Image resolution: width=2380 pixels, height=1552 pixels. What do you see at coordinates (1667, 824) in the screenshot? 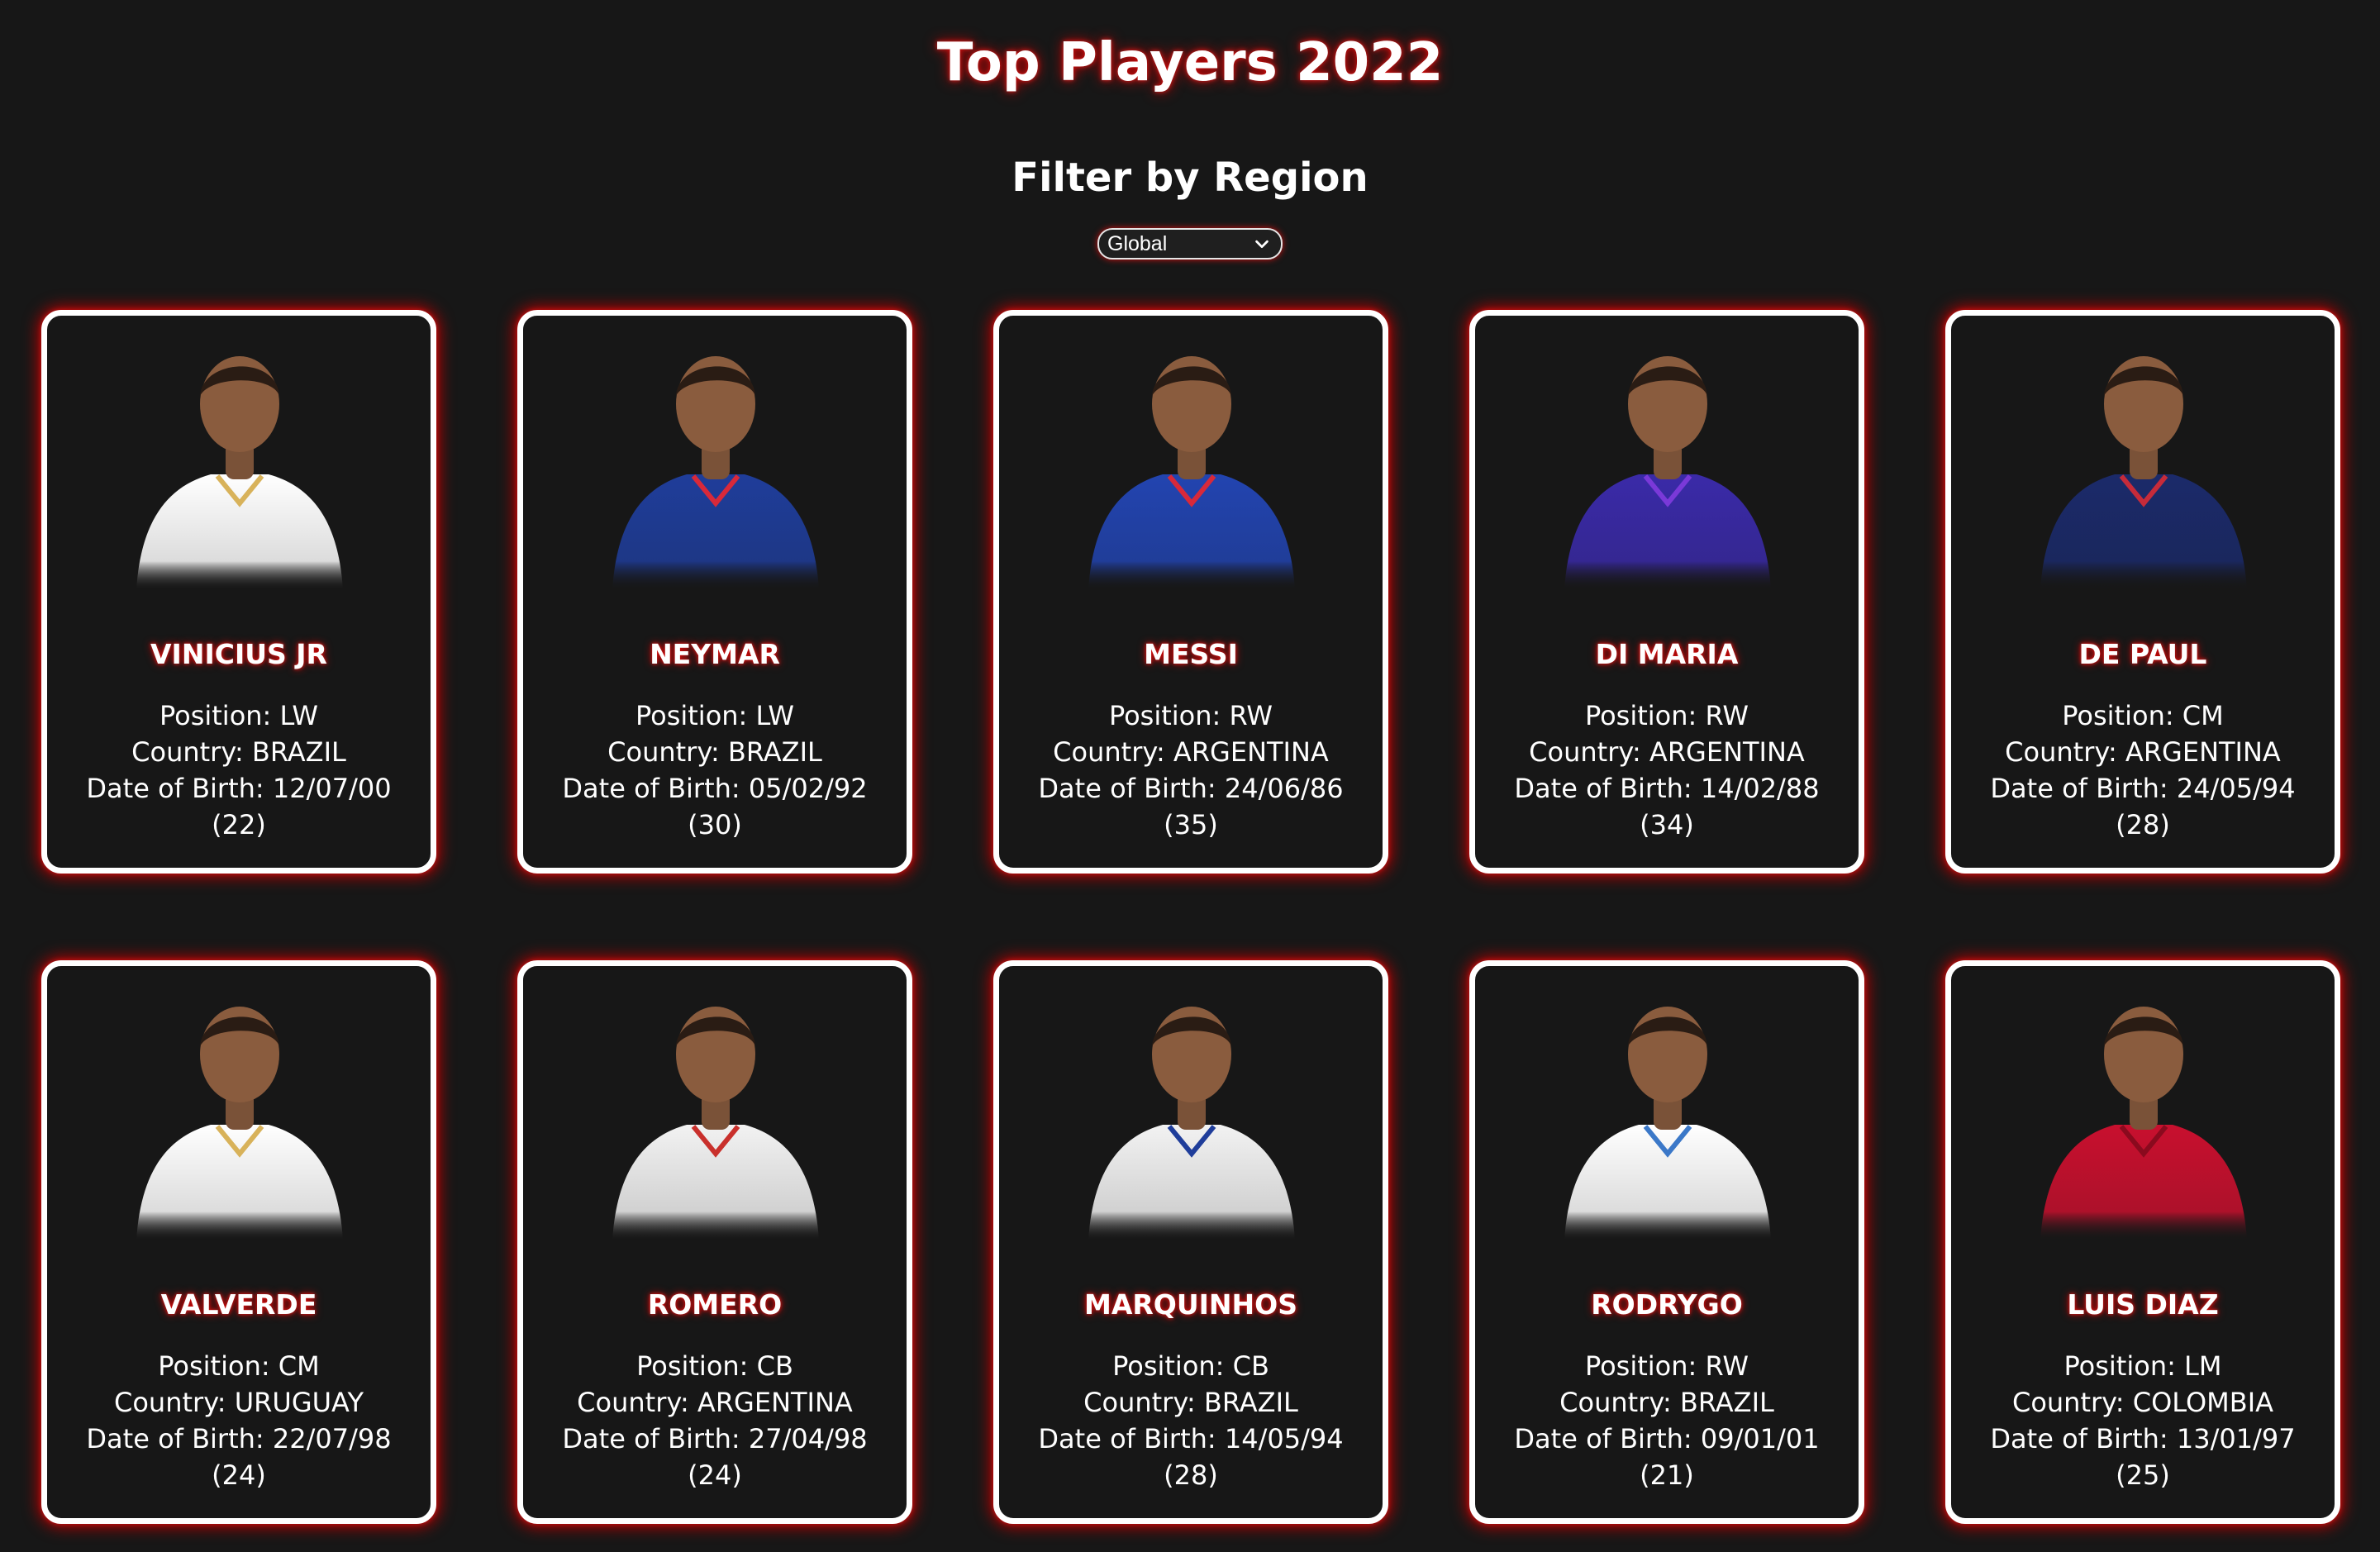
I see `player-age: (34)` at bounding box center [1667, 824].